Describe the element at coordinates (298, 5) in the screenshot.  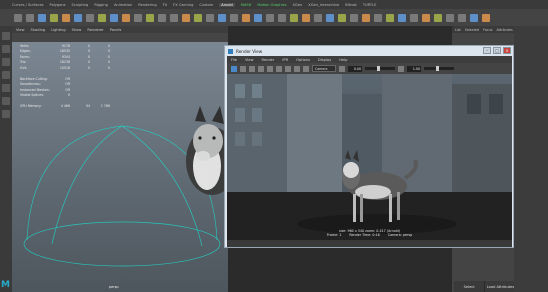
I see `shelf-tab: XGen` at that location.